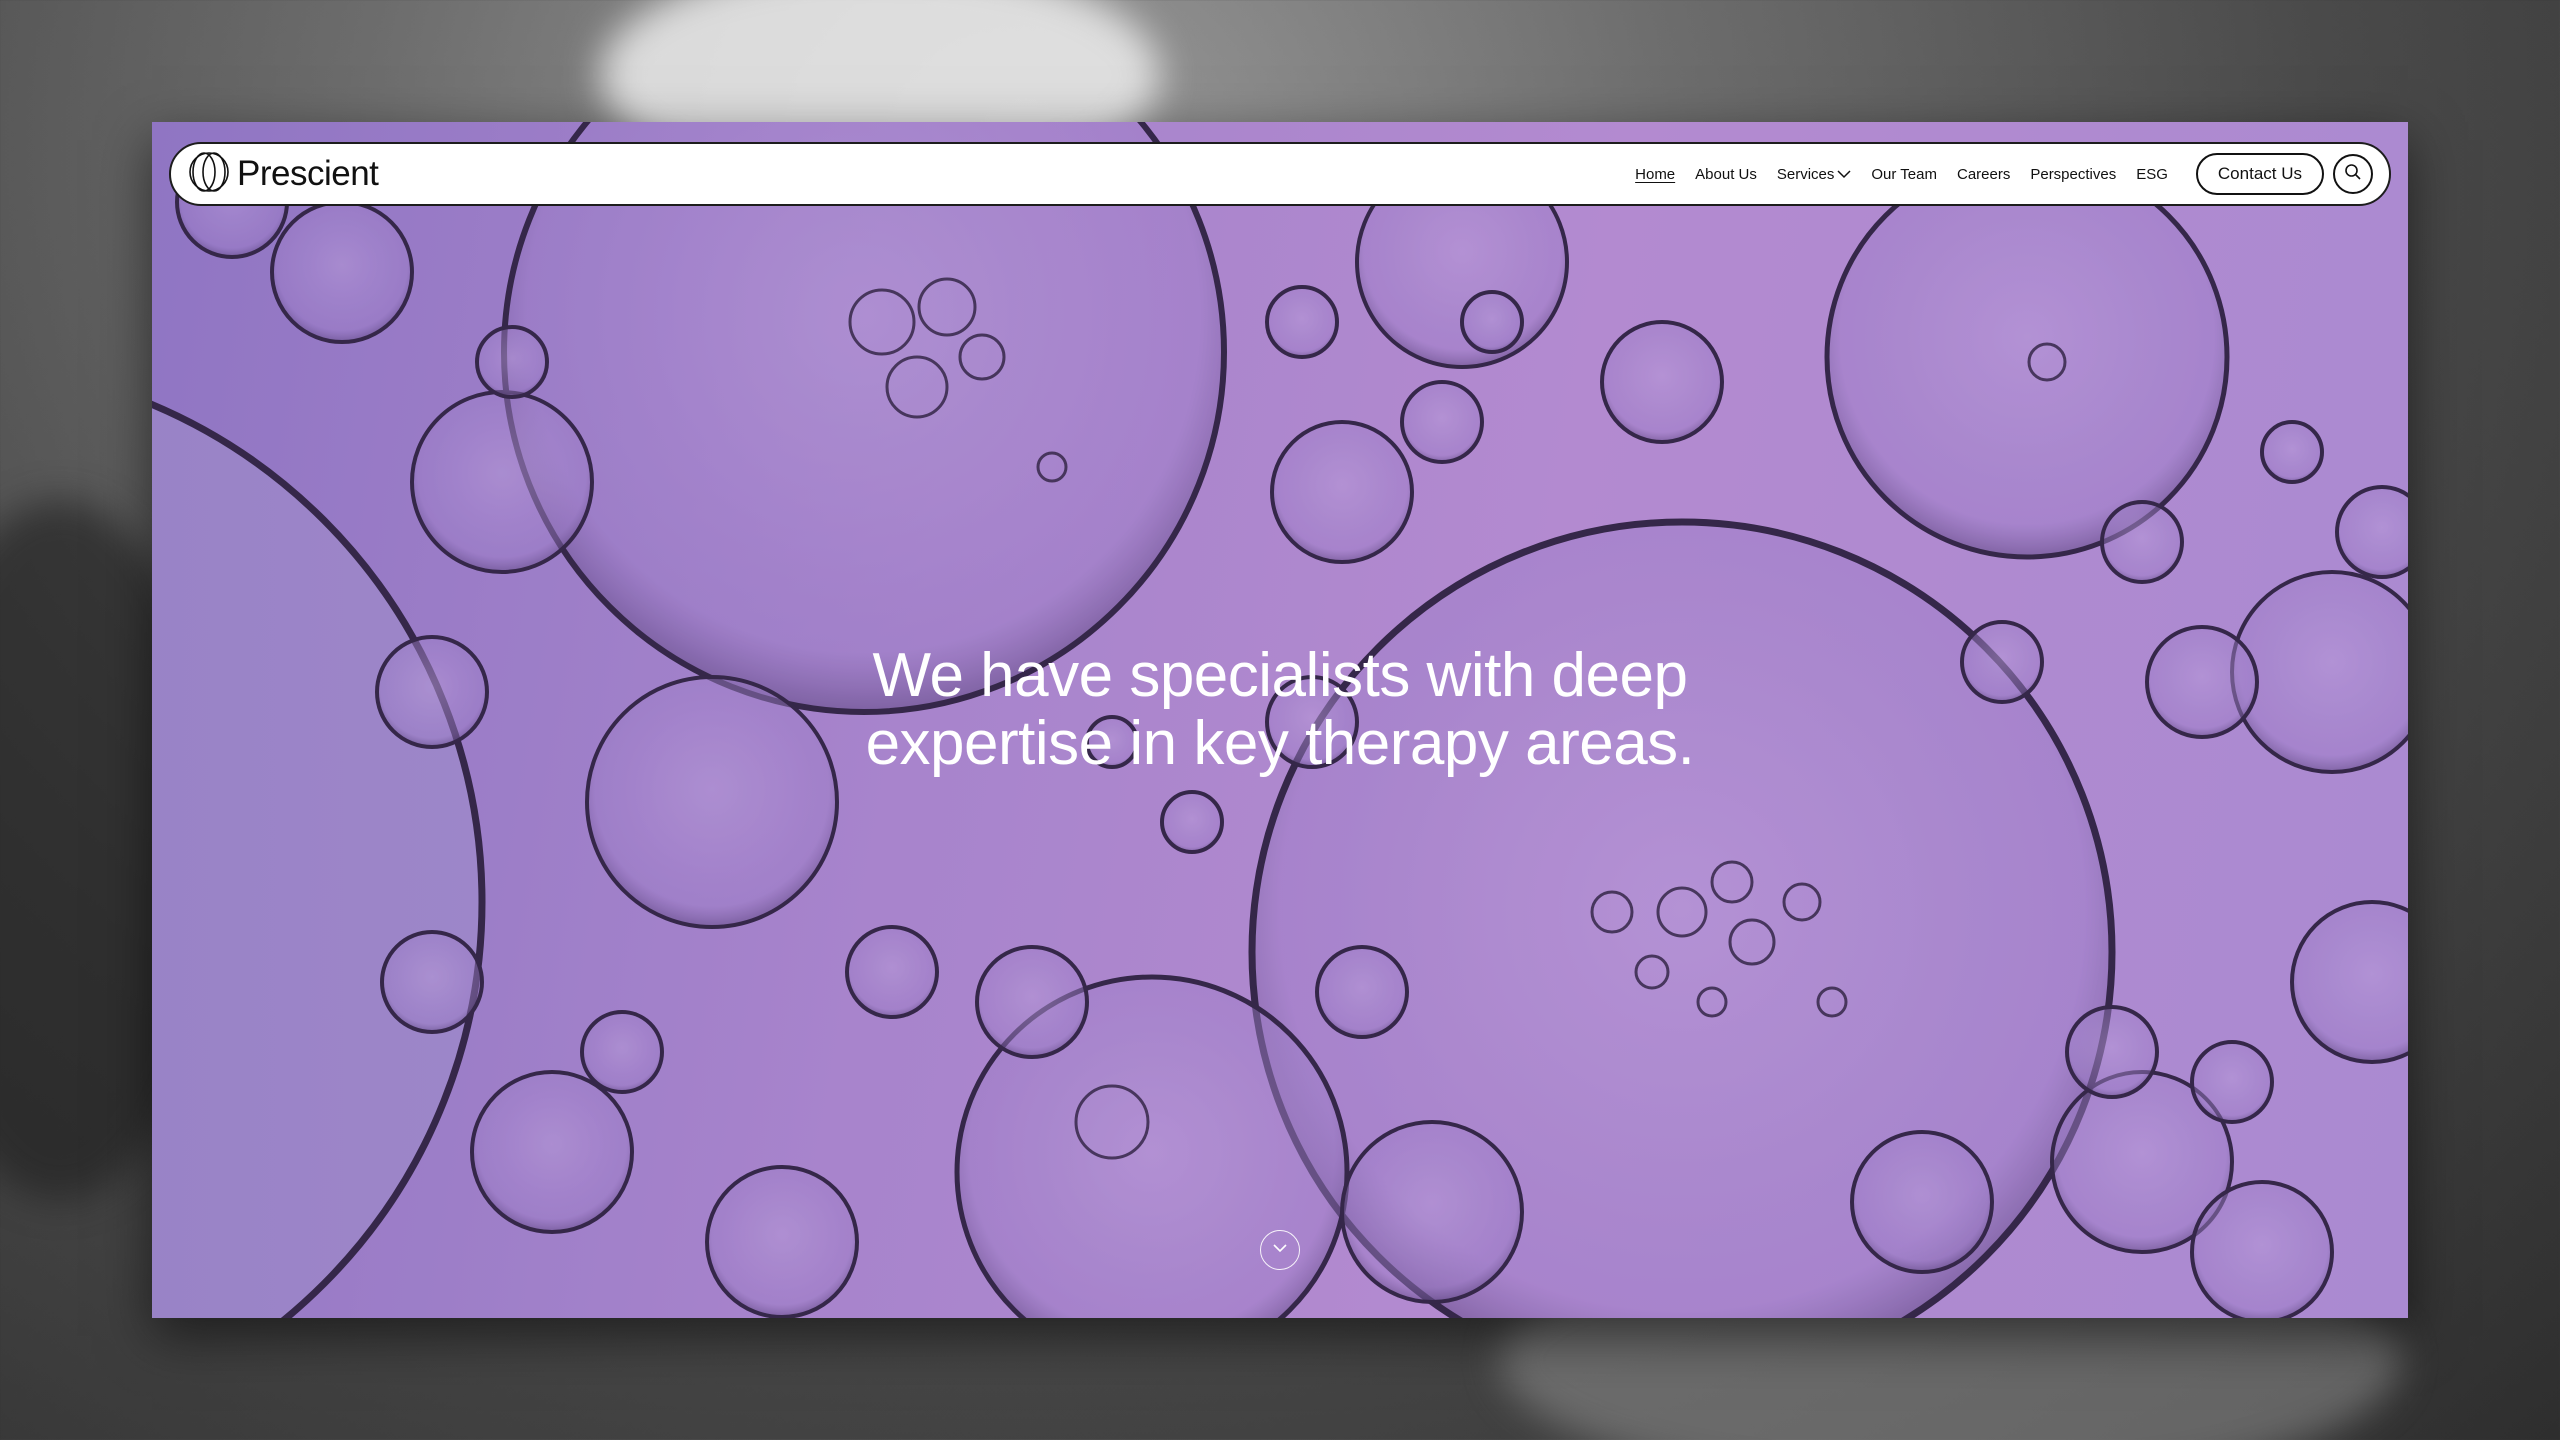 This screenshot has width=2560, height=1440. Describe the element at coordinates (1726, 174) in the screenshot. I see `nav-item-about-us: About Us` at that location.